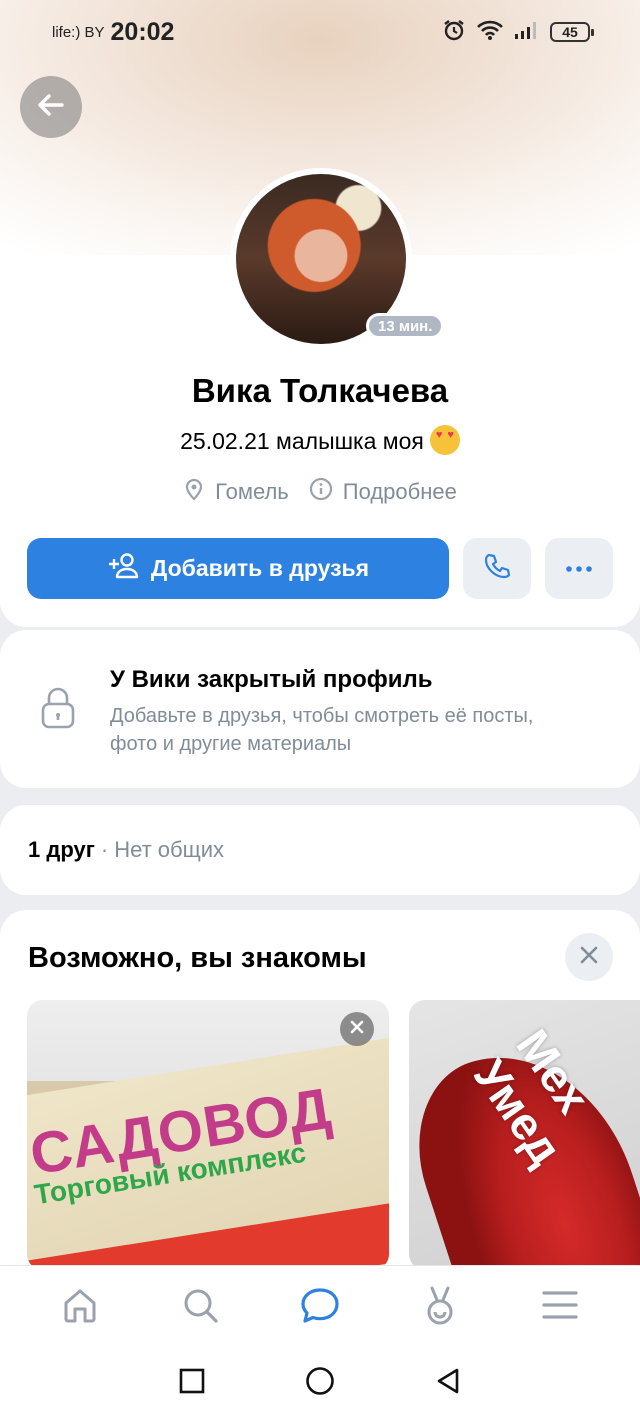 This screenshot has height=1417, width=640. What do you see at coordinates (142, 31) in the screenshot?
I see `clock: 20:02` at bounding box center [142, 31].